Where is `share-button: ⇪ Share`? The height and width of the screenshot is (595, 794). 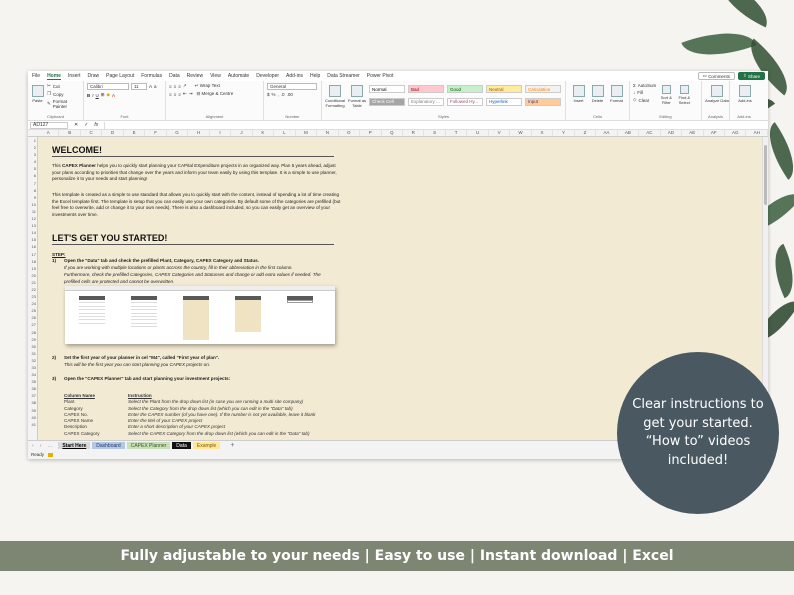 share-button: ⇪ Share is located at coordinates (751, 76).